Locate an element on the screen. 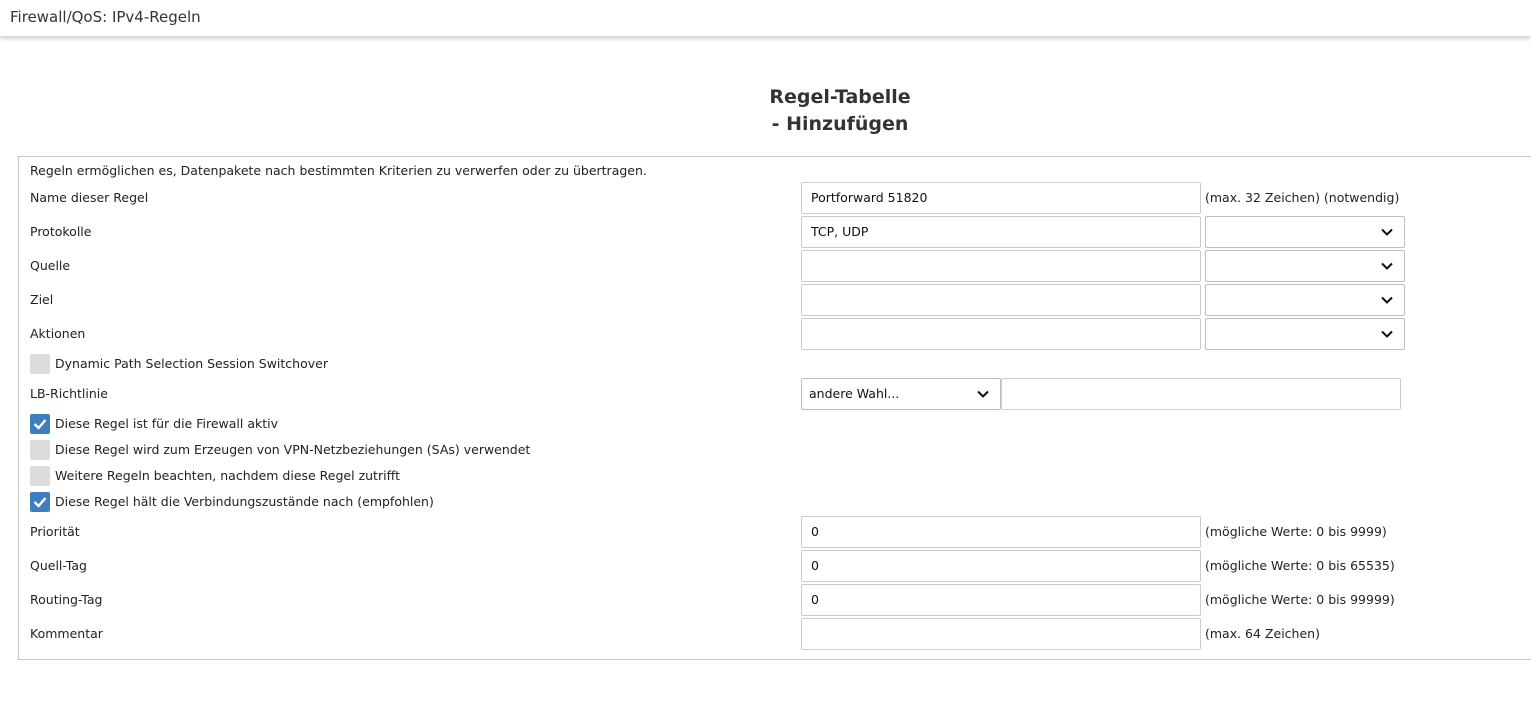 The image size is (1531, 711). firewall-active-label: Diese Regel ist für die Firewall aktiv is located at coordinates (166, 423).